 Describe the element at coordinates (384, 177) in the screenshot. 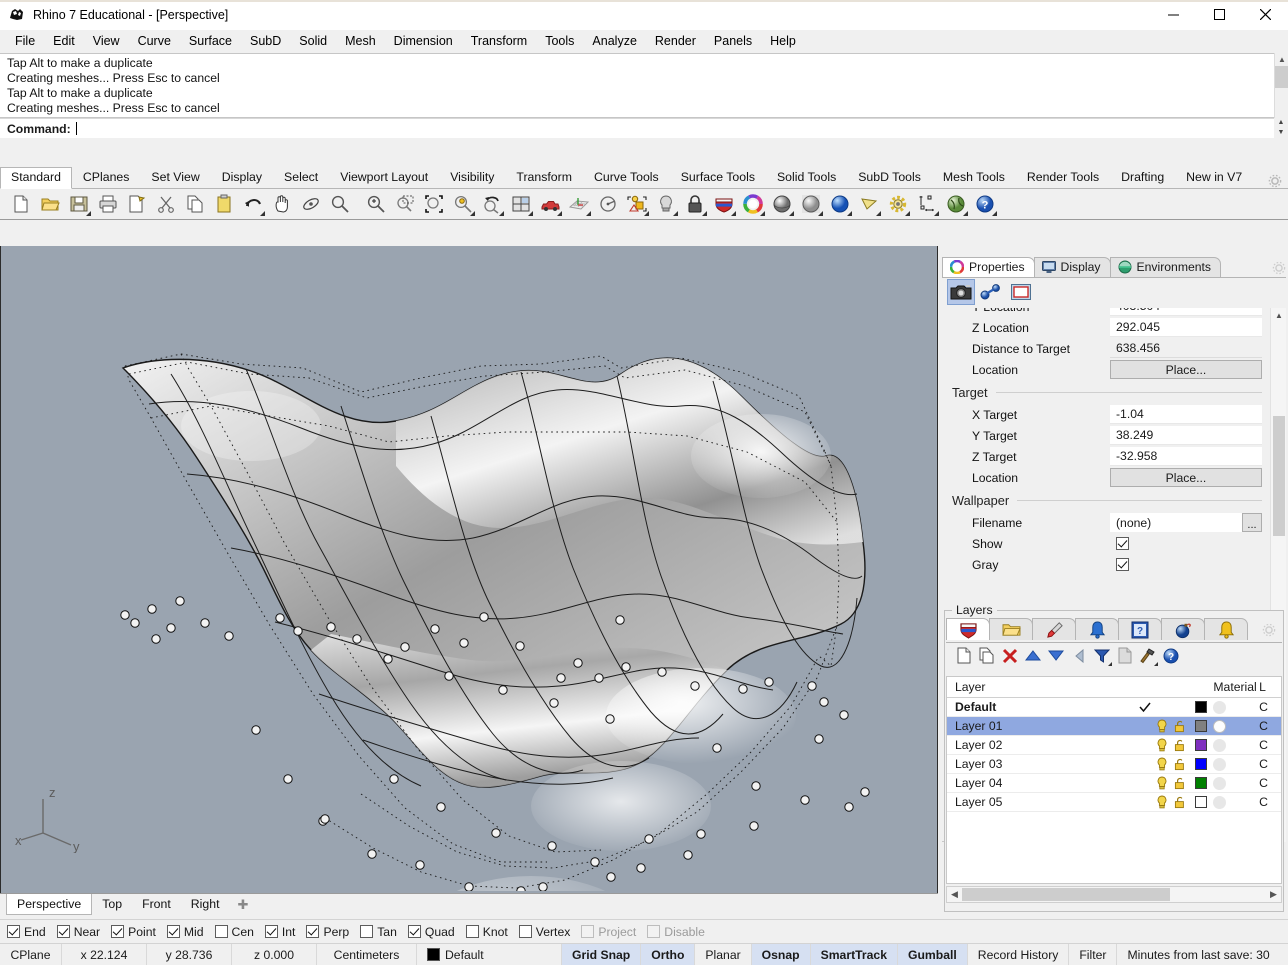

I see `toolbar-tab-viewport-layout: Viewport Layout` at that location.